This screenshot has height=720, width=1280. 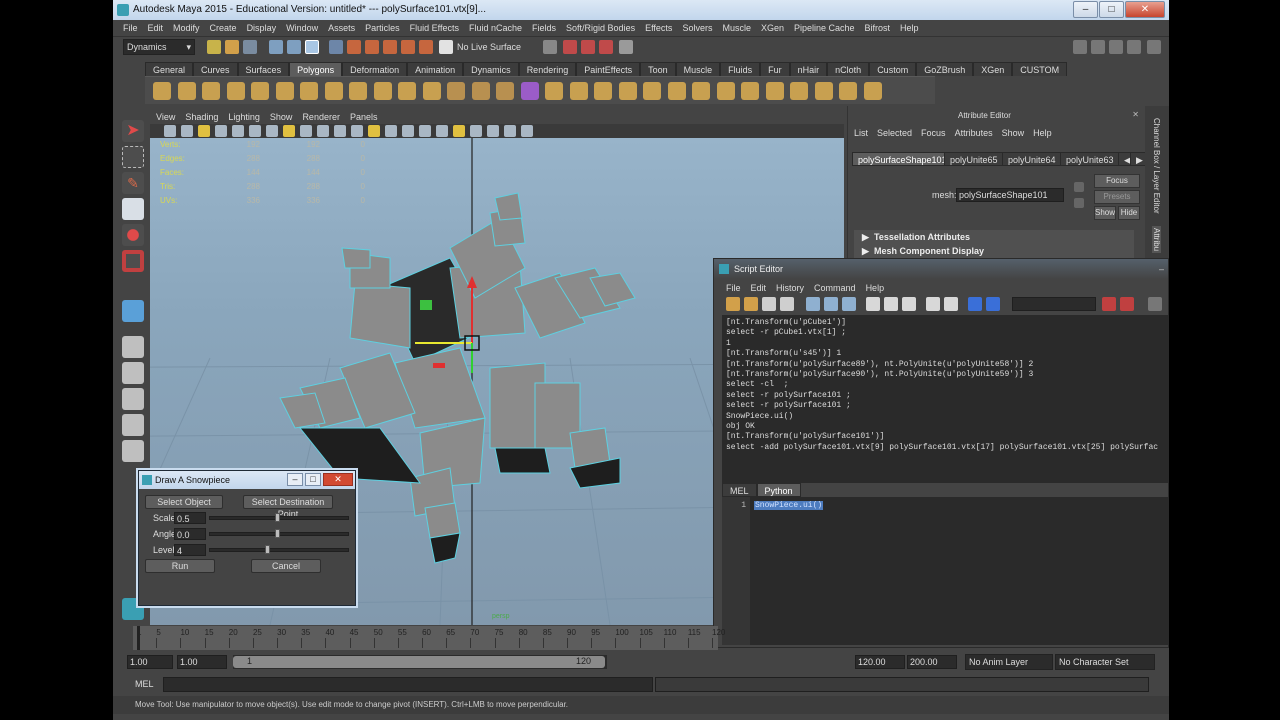 I want to click on save-script-icon, so click(x=769, y=304).